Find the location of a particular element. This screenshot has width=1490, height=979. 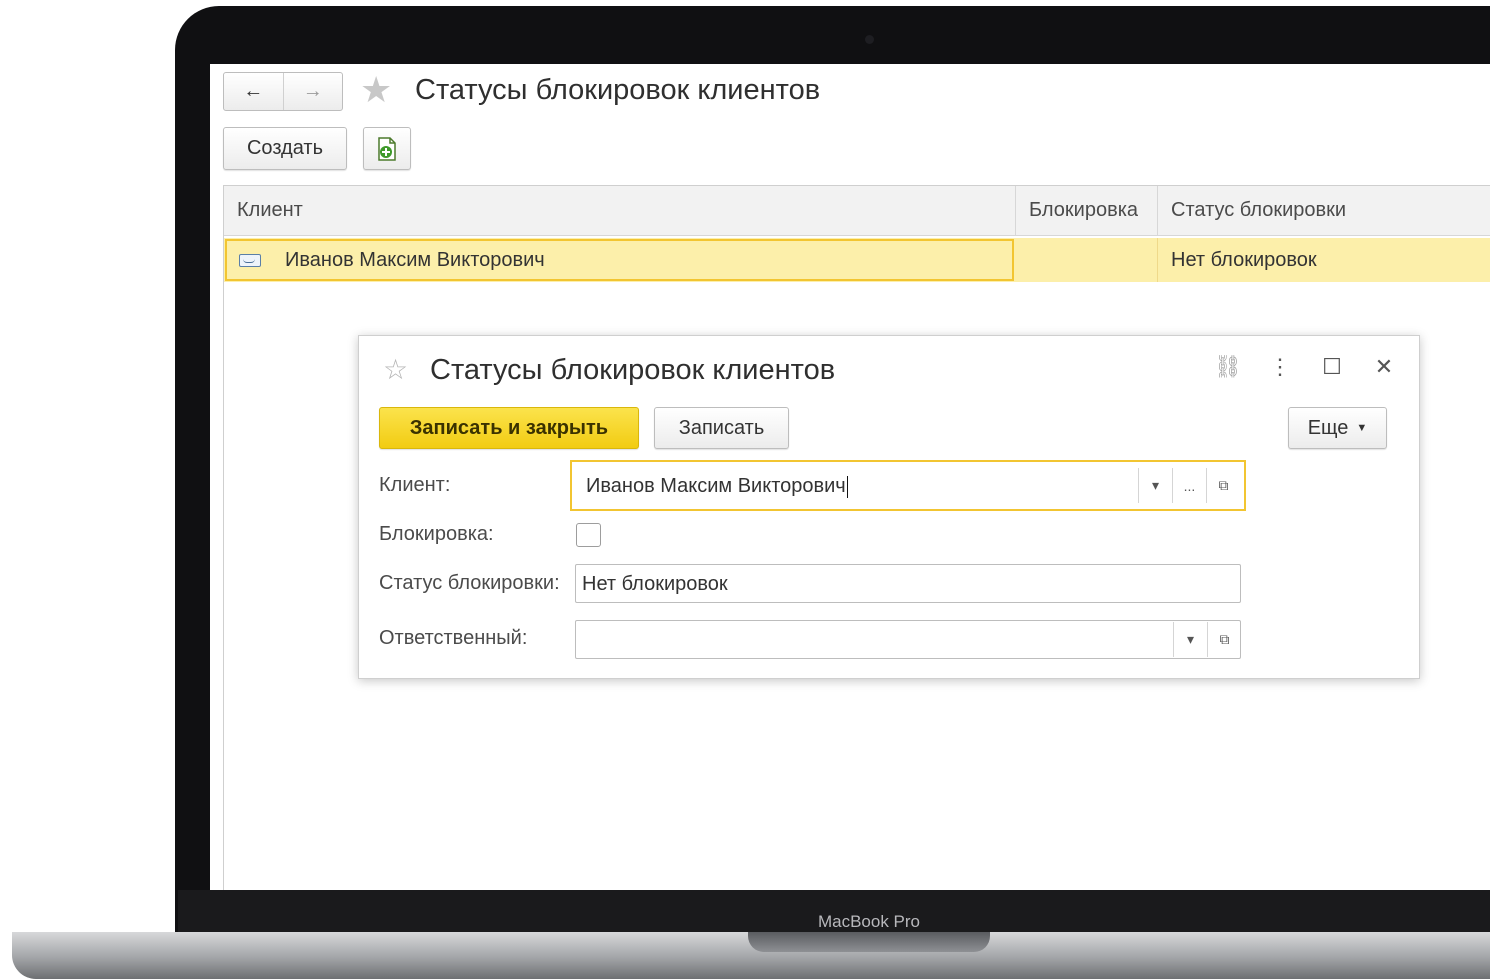

cell-status-text: Нет блокировок is located at coordinates (1244, 259).